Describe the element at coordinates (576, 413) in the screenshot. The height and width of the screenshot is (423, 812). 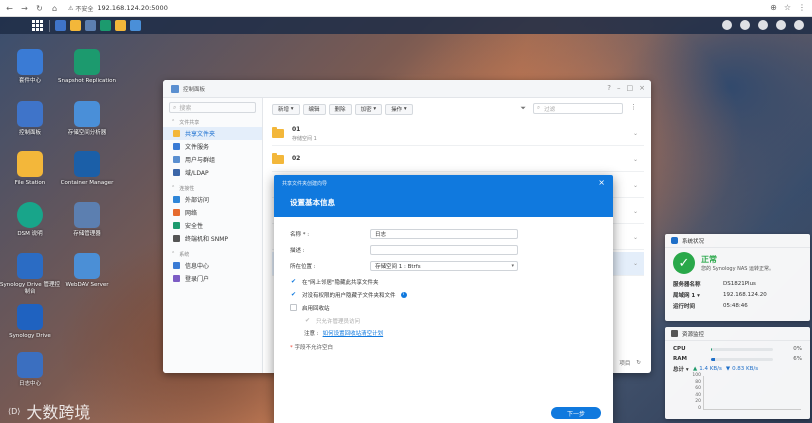
I see `next-button: 下一步` at that location.